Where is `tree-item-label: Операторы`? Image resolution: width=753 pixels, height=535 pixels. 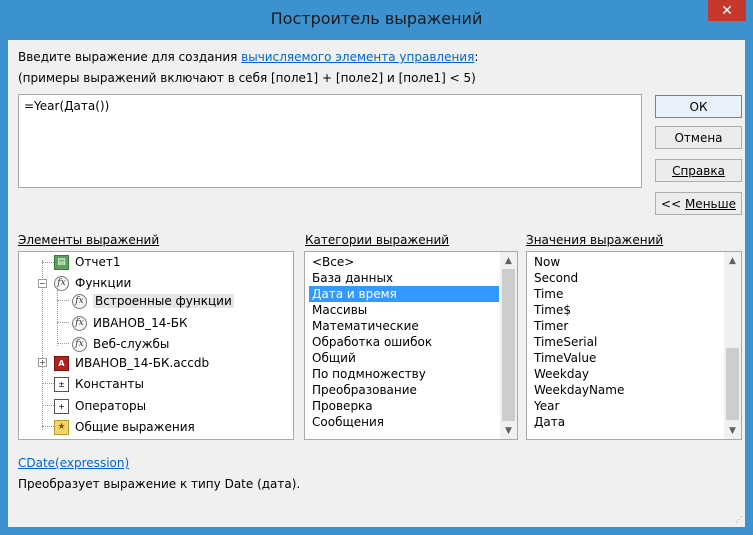
tree-item-label: Операторы is located at coordinates (111, 406).